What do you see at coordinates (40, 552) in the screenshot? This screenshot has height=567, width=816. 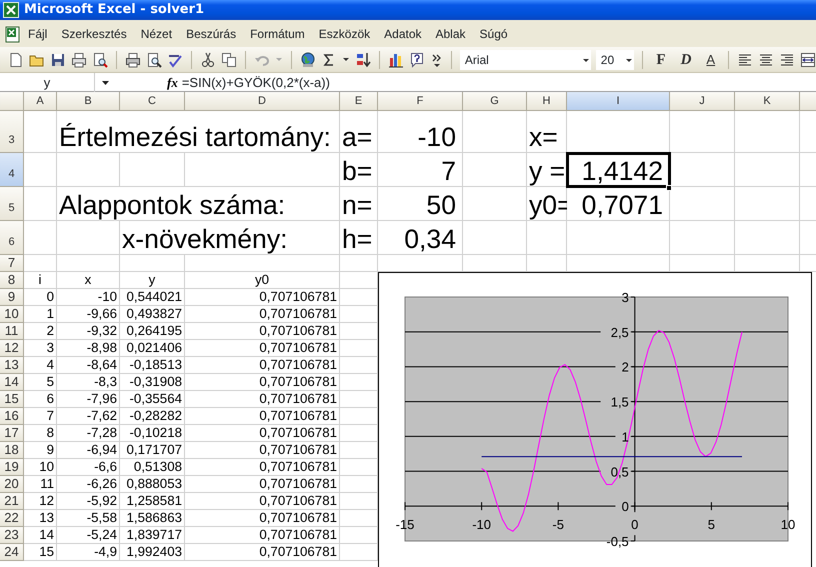 I see `table-cell: 15` at bounding box center [40, 552].